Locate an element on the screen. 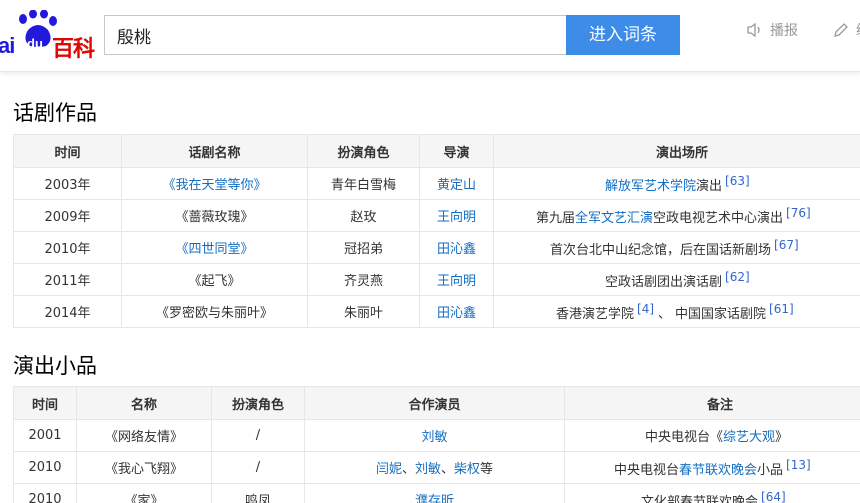 Image resolution: width=860 pixels, height=503 pixels. cell-role: 赵玫 is located at coordinates (363, 215).